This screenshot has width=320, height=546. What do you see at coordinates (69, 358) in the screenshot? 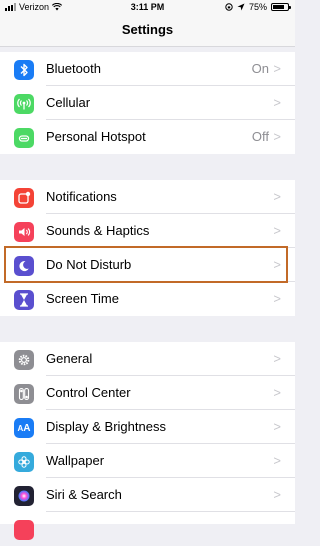
I see `row-label: General` at bounding box center [69, 358].